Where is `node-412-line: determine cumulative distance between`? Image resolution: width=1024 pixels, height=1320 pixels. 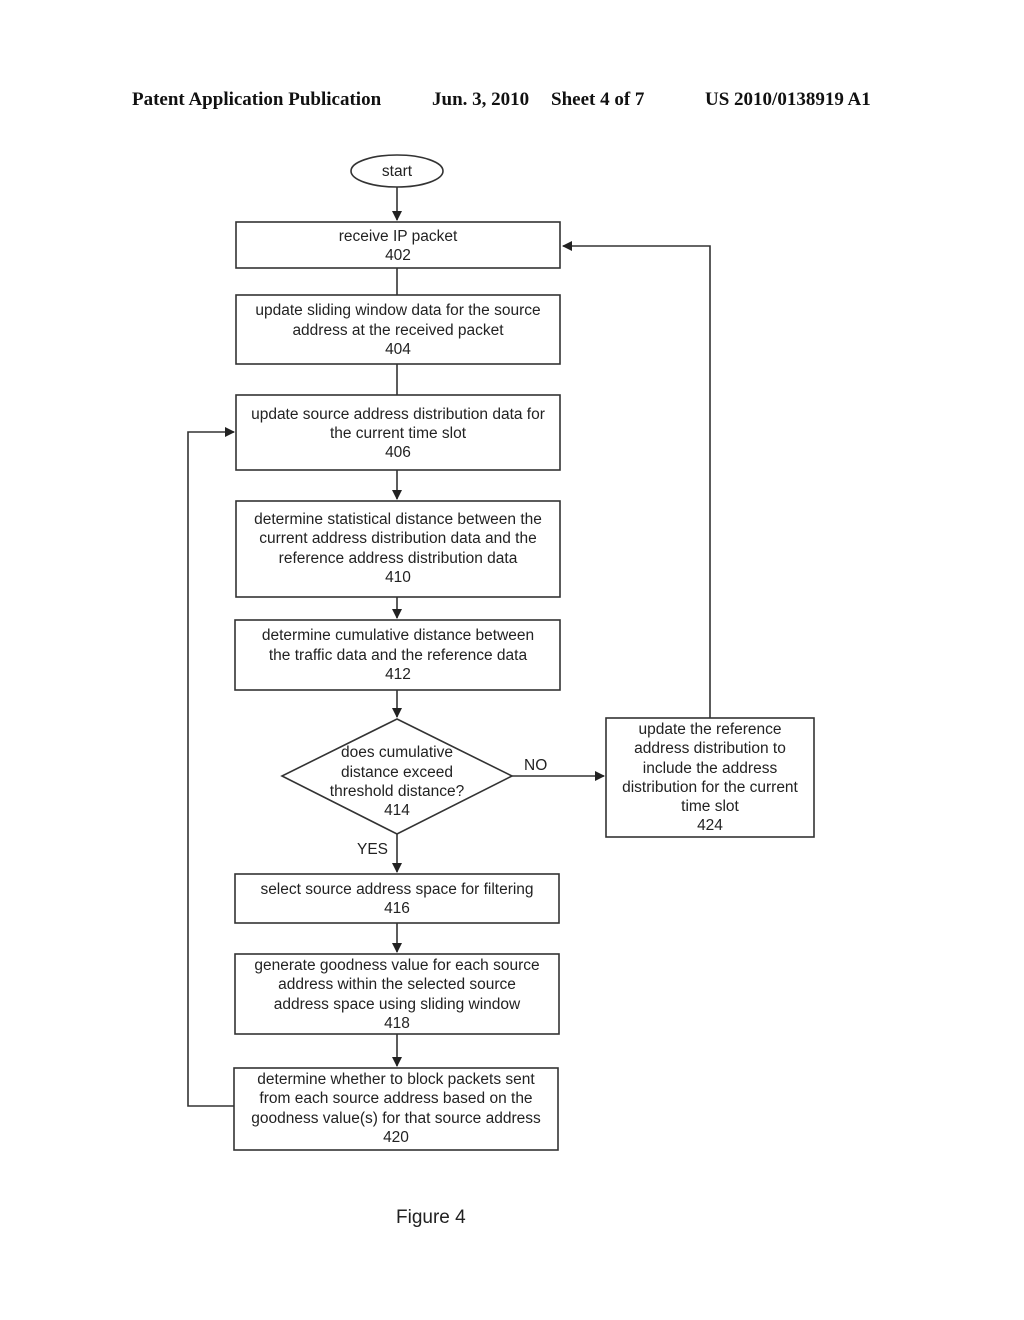 node-412-line: determine cumulative distance between is located at coordinates (398, 635).